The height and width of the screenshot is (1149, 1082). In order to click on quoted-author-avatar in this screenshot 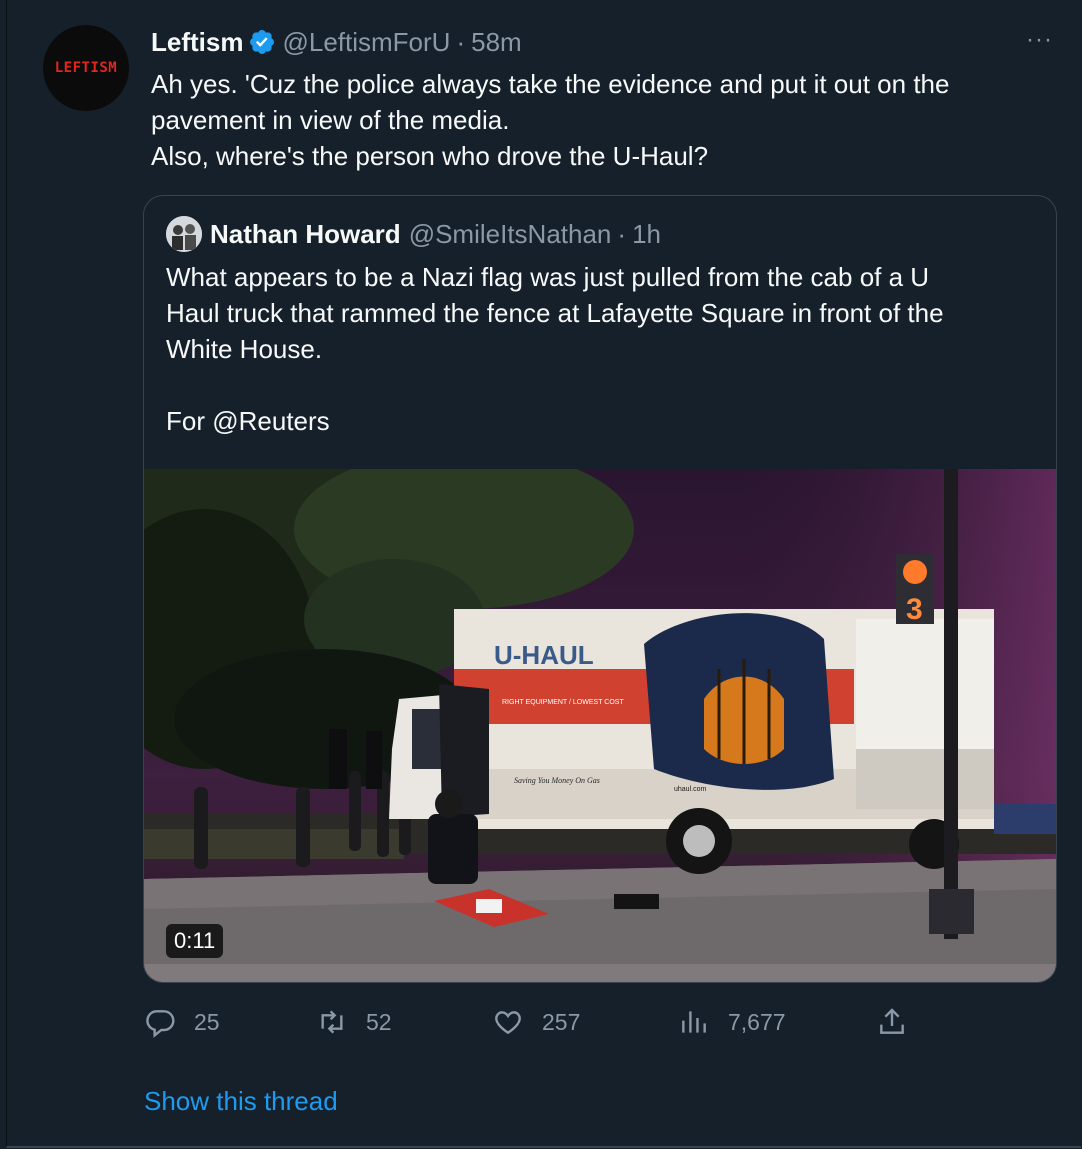, I will do `click(184, 234)`.